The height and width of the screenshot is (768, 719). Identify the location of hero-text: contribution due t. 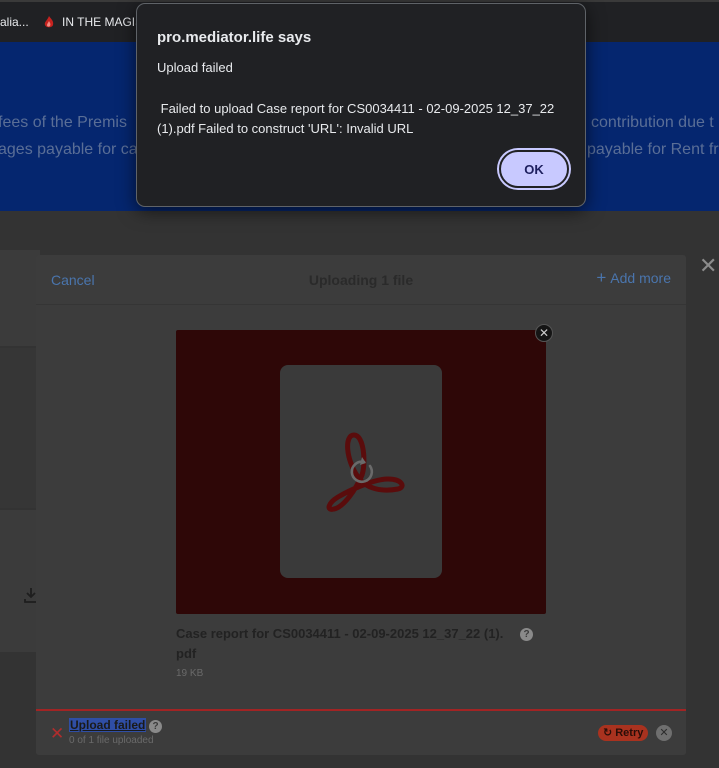
(652, 122).